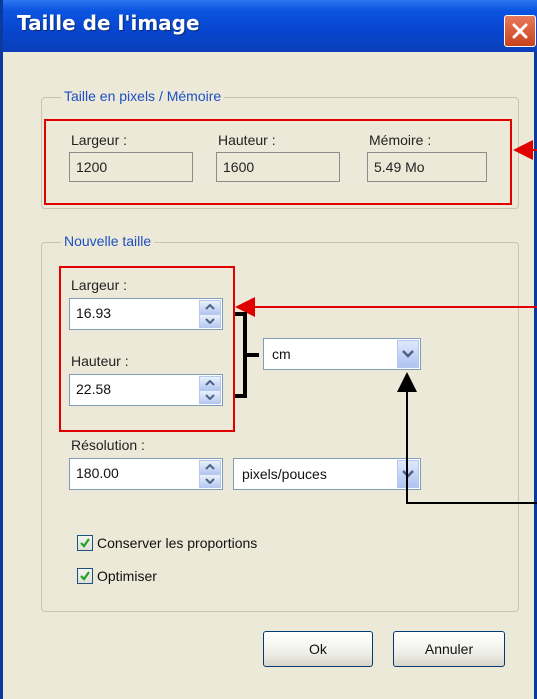 The image size is (537, 699). Describe the element at coordinates (278, 162) in the screenshot. I see `pixel-size-highlight-box` at that location.